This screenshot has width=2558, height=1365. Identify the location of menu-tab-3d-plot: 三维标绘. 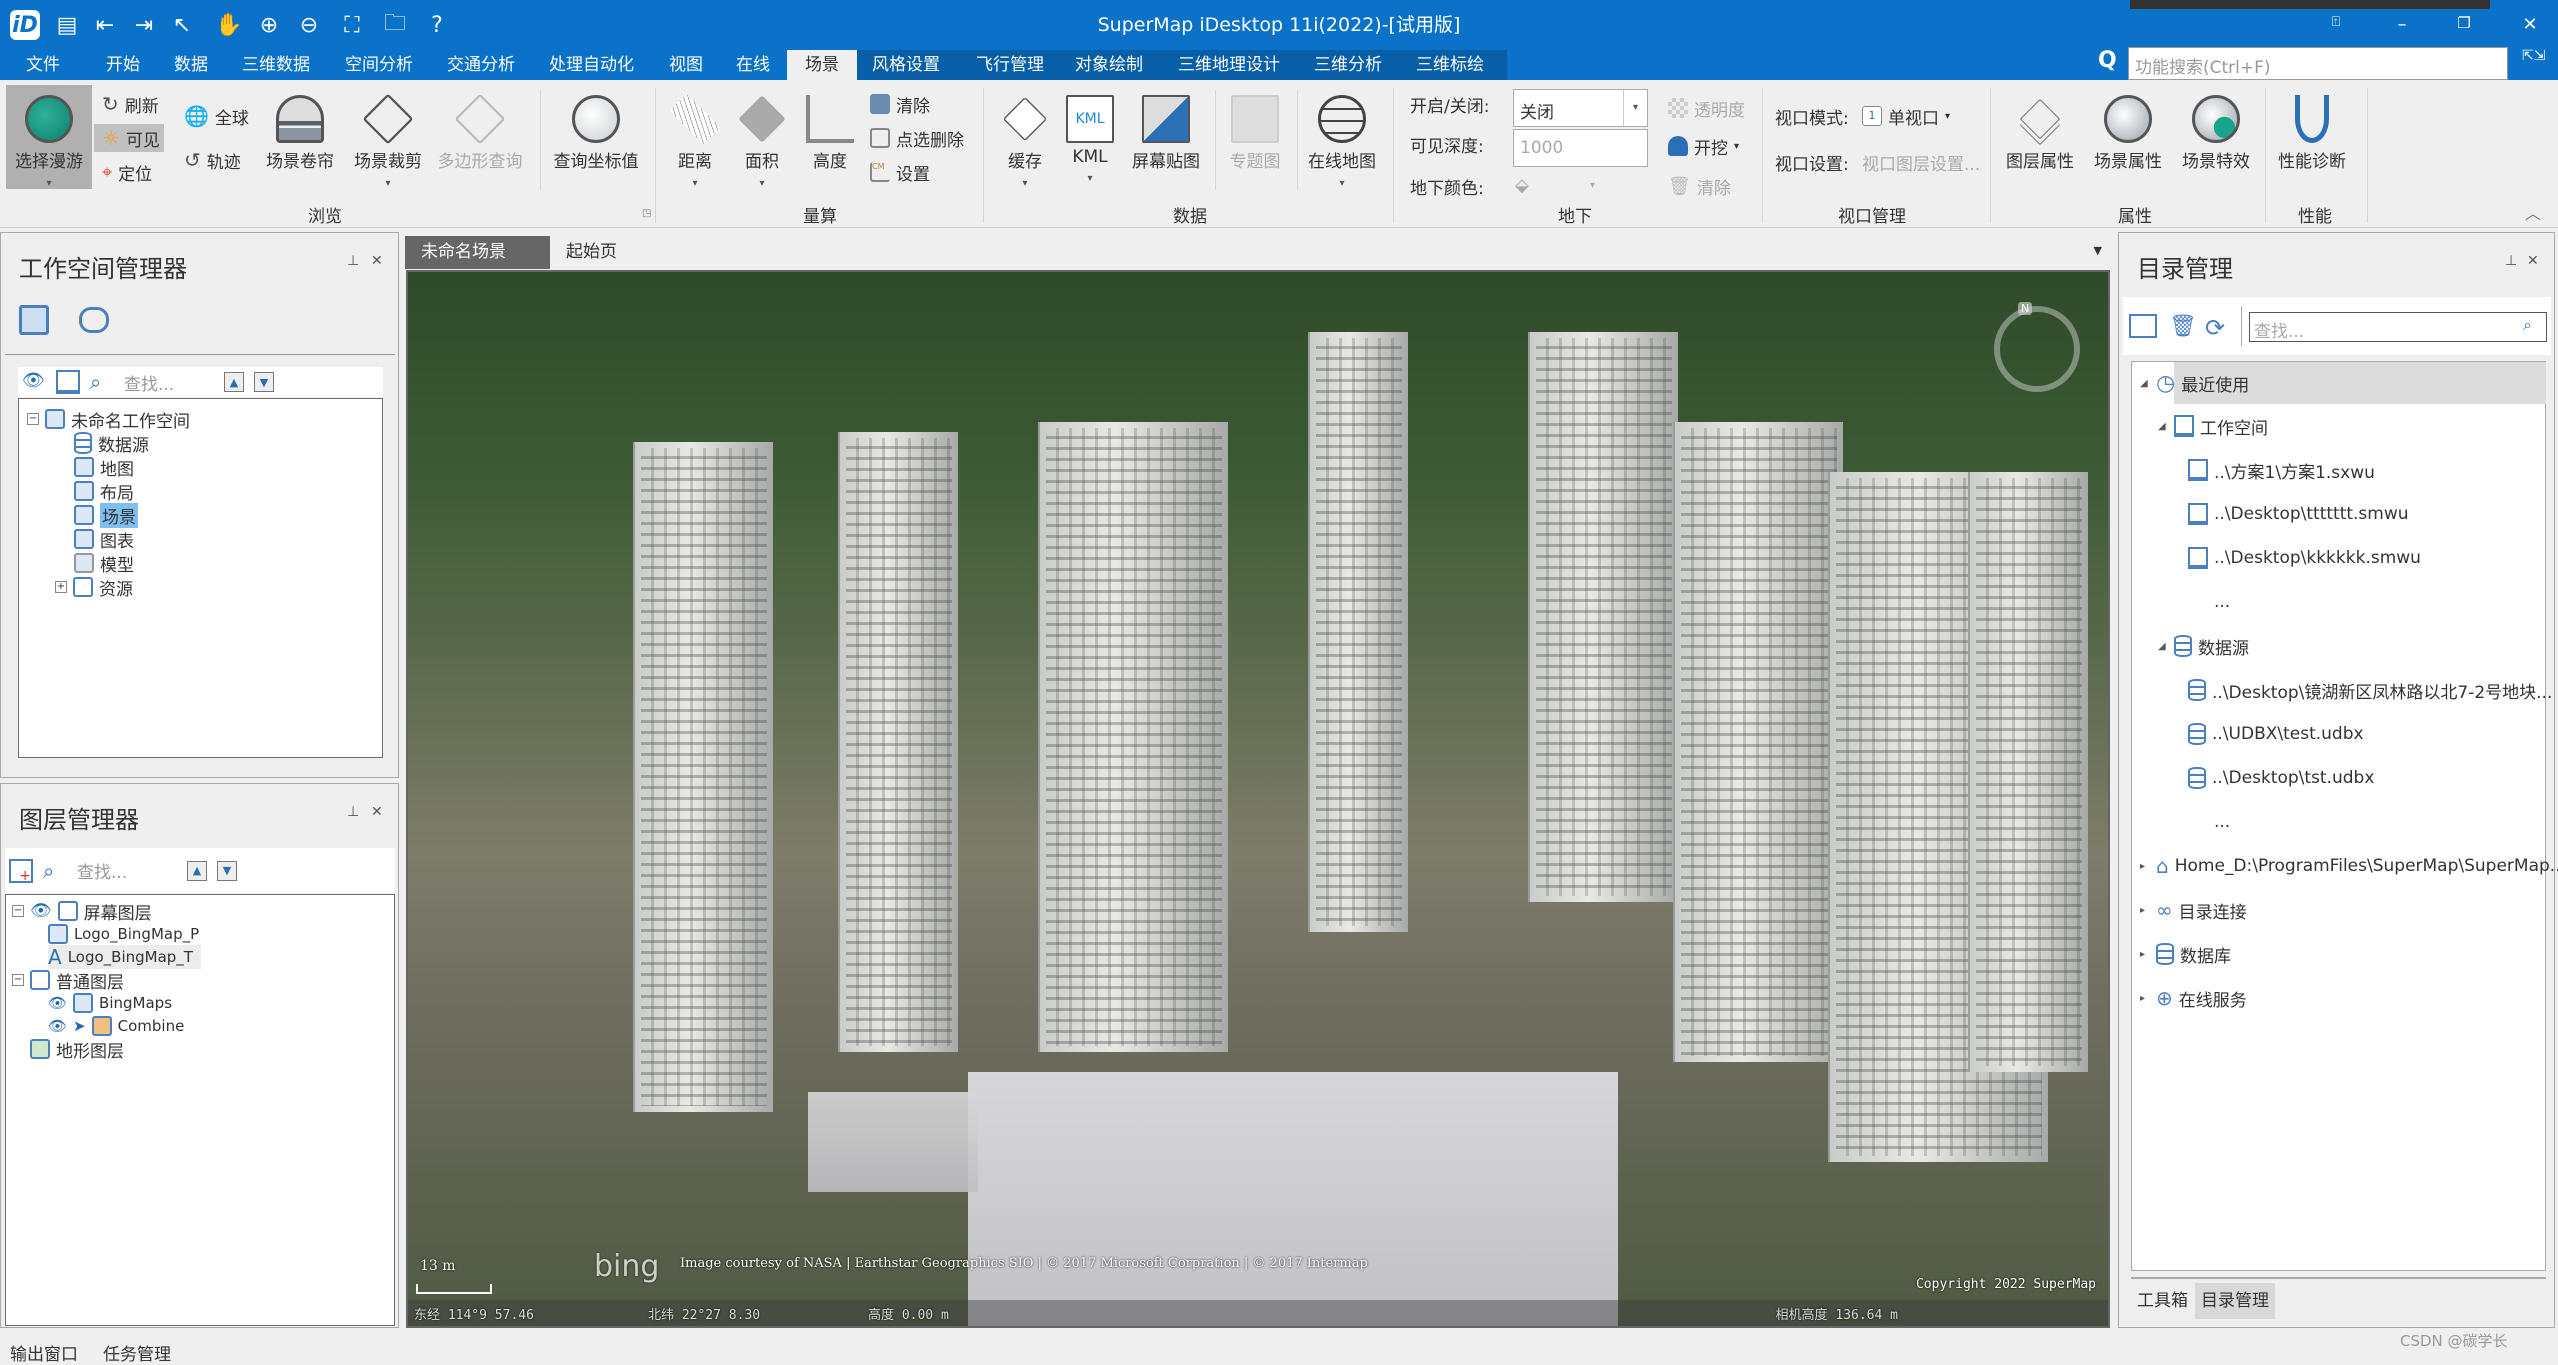
(1450, 65).